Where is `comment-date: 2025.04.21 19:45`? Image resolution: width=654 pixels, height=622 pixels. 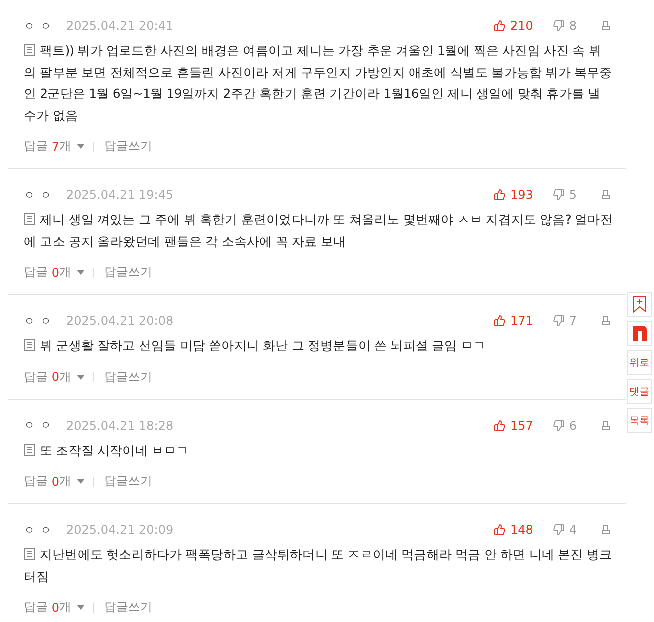 comment-date: 2025.04.21 19:45 is located at coordinates (120, 195).